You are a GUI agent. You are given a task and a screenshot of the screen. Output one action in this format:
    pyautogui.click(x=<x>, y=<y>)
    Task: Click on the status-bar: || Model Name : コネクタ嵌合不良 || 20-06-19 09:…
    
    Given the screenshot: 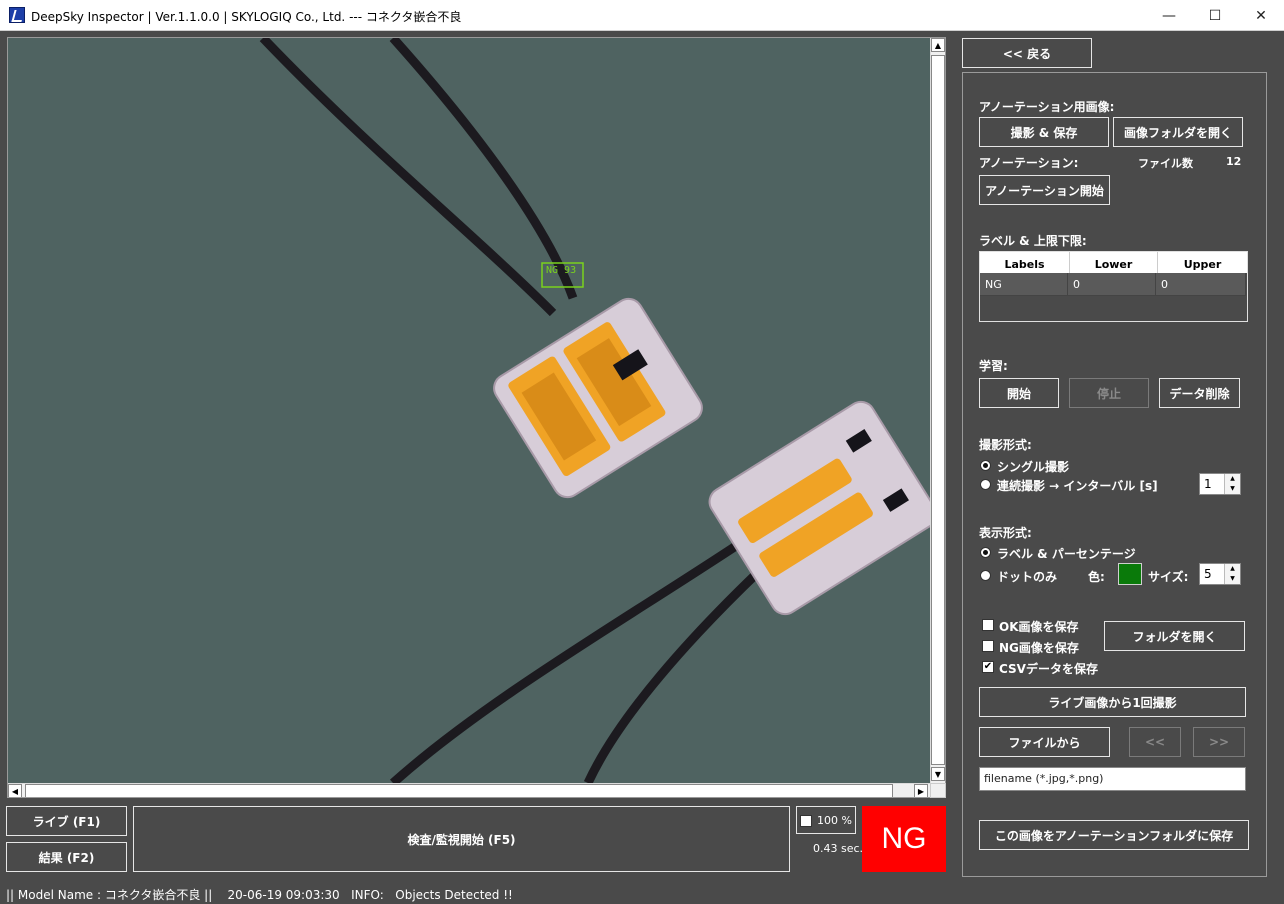 What is the action you would take?
    pyautogui.click(x=642, y=893)
    